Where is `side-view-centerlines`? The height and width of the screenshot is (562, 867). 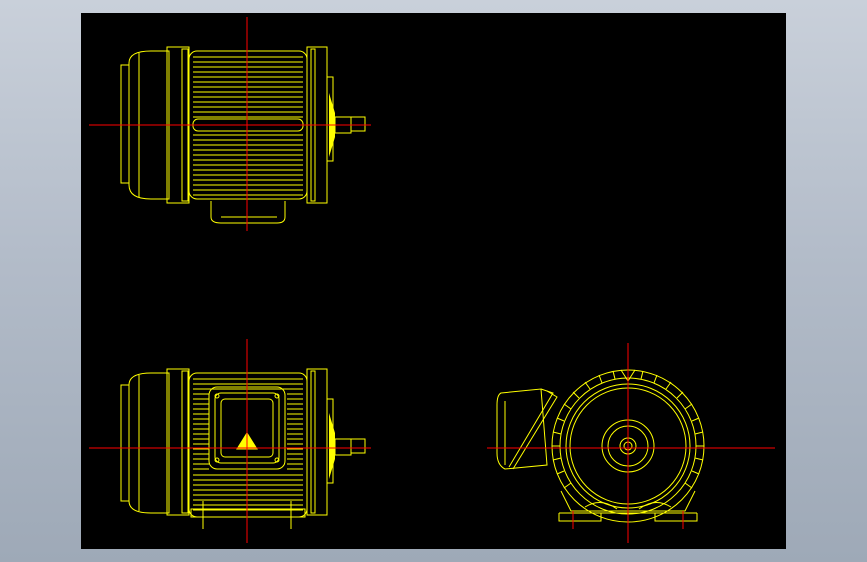 side-view-centerlines is located at coordinates (230, 441).